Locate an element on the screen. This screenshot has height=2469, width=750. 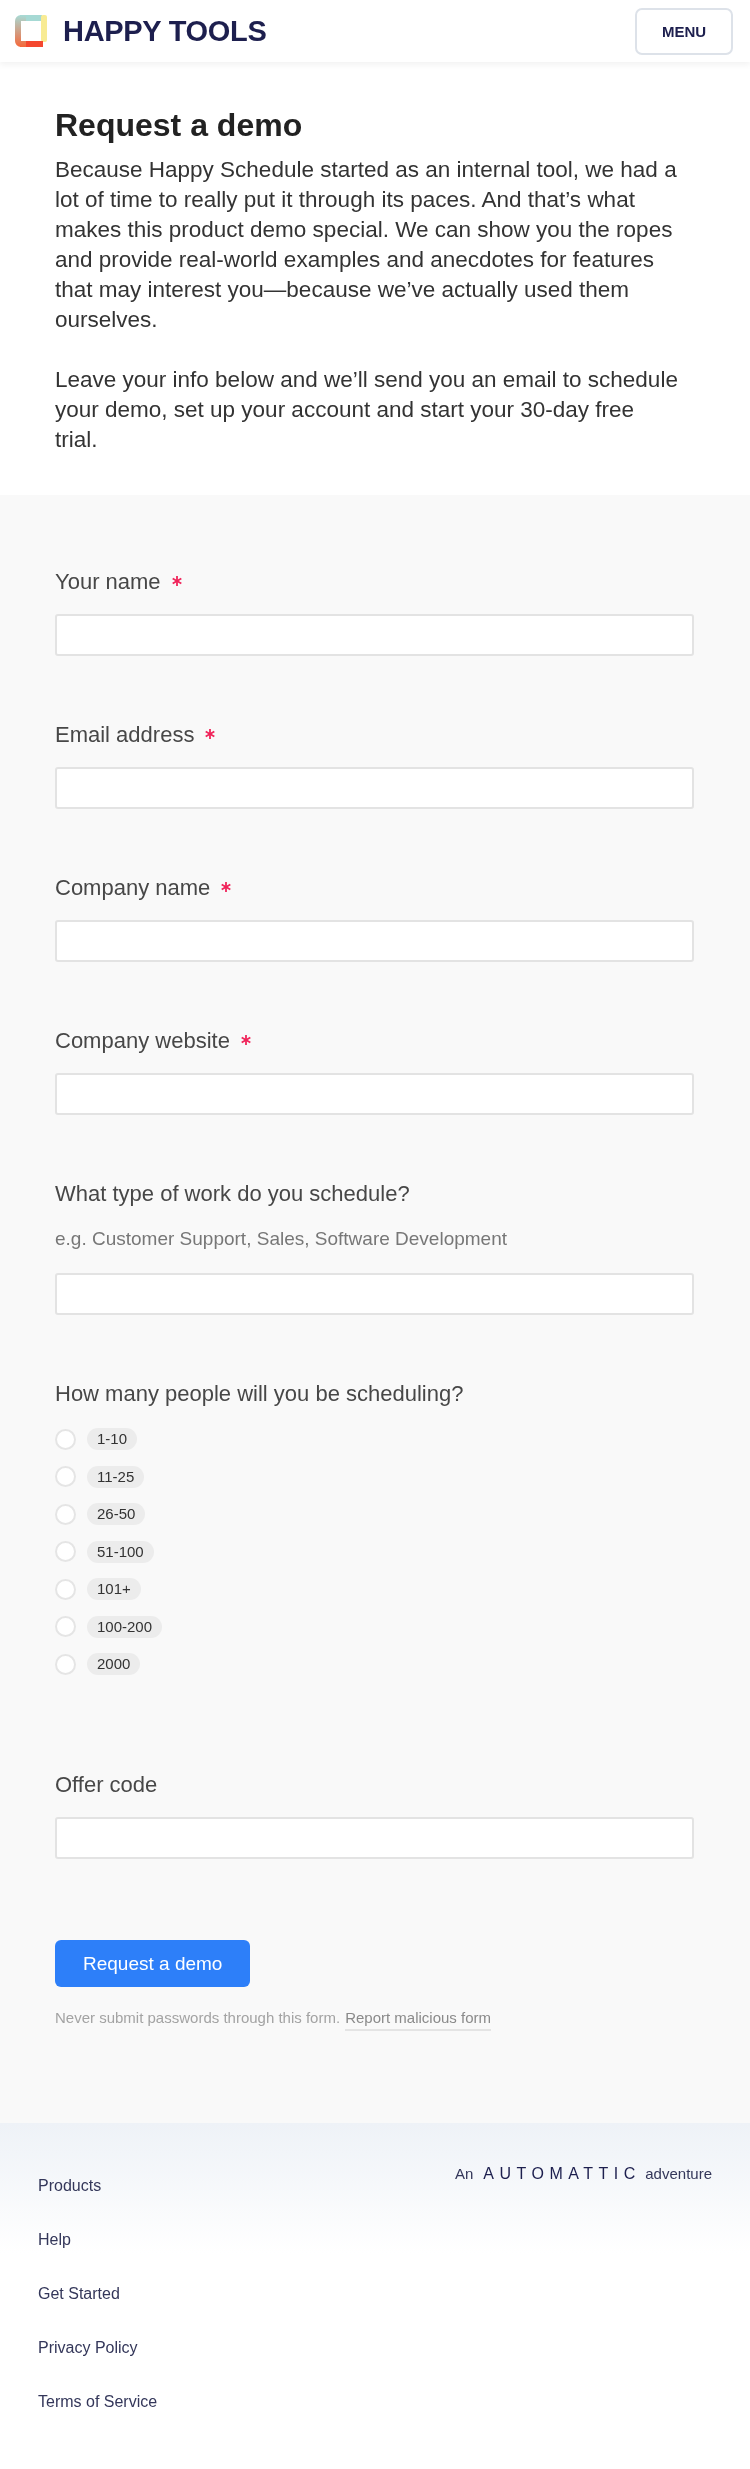
option-label: 51-100 is located at coordinates (120, 1551).